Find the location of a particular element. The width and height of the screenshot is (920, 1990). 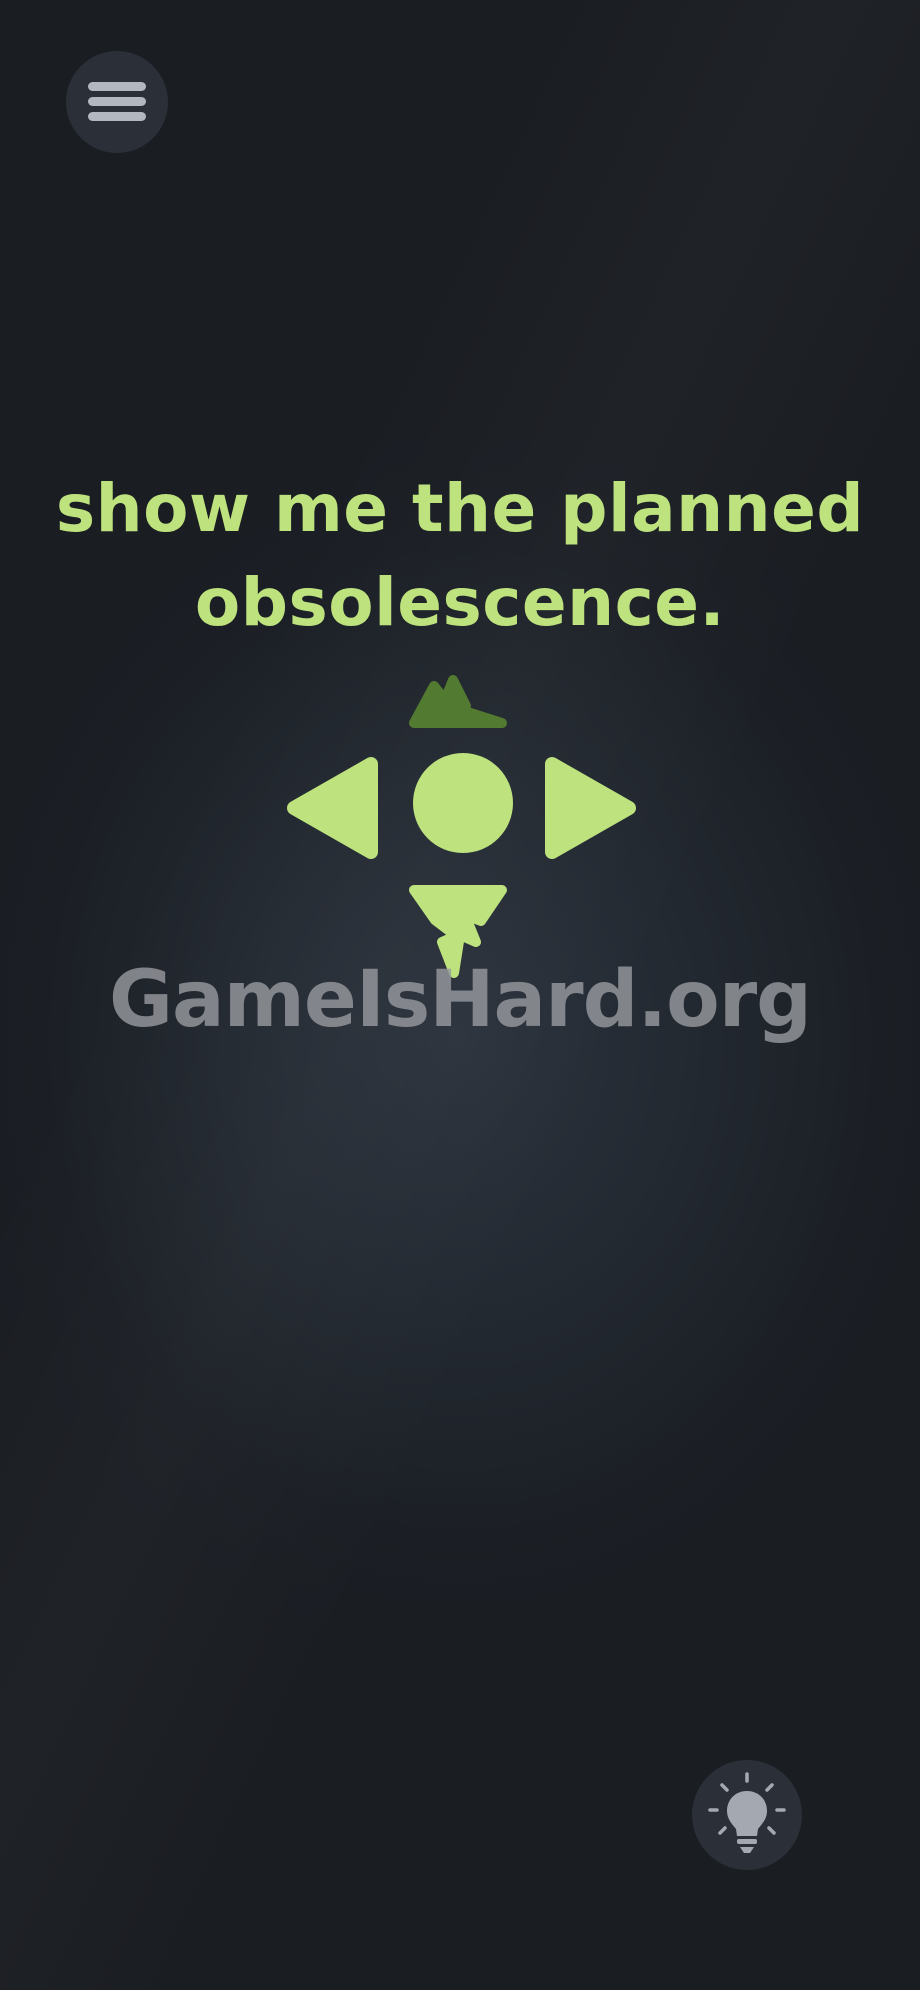

triangle-left-icon is located at coordinates (332, 808).